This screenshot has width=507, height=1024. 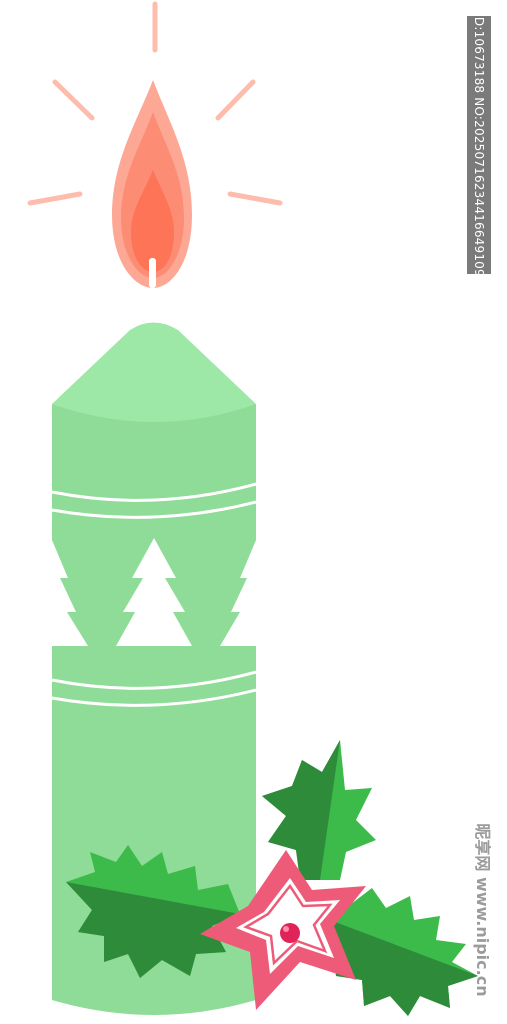 I want to click on ray-left, so click(x=55, y=198).